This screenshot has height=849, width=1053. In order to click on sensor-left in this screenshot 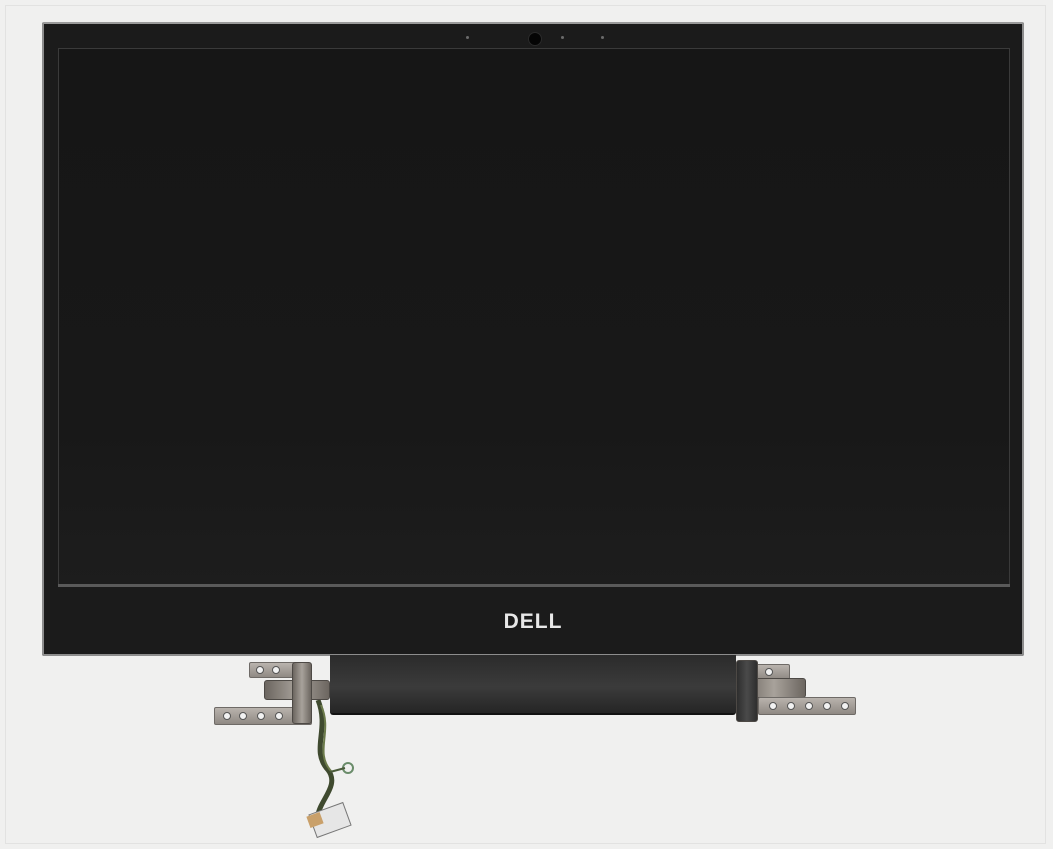, I will do `click(467, 37)`.